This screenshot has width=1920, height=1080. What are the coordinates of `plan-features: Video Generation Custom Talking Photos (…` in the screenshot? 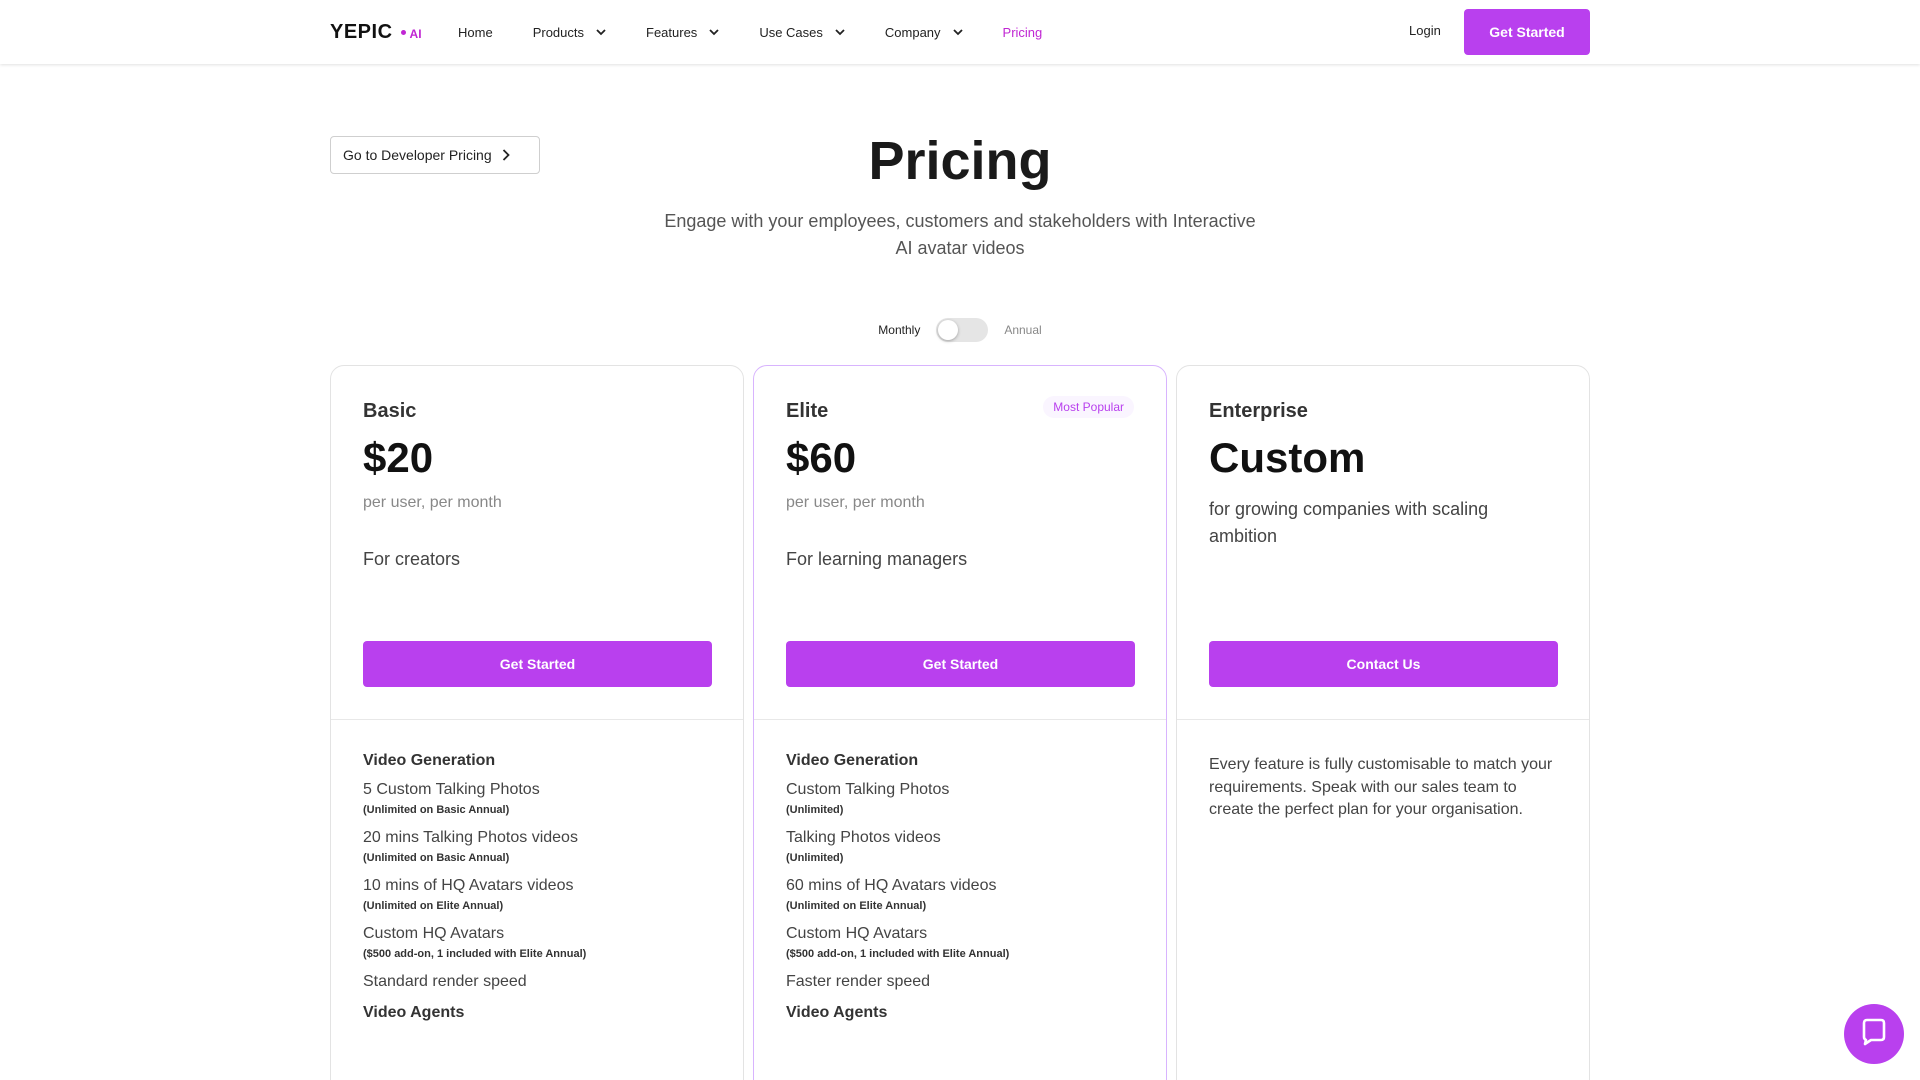 It's located at (966, 892).